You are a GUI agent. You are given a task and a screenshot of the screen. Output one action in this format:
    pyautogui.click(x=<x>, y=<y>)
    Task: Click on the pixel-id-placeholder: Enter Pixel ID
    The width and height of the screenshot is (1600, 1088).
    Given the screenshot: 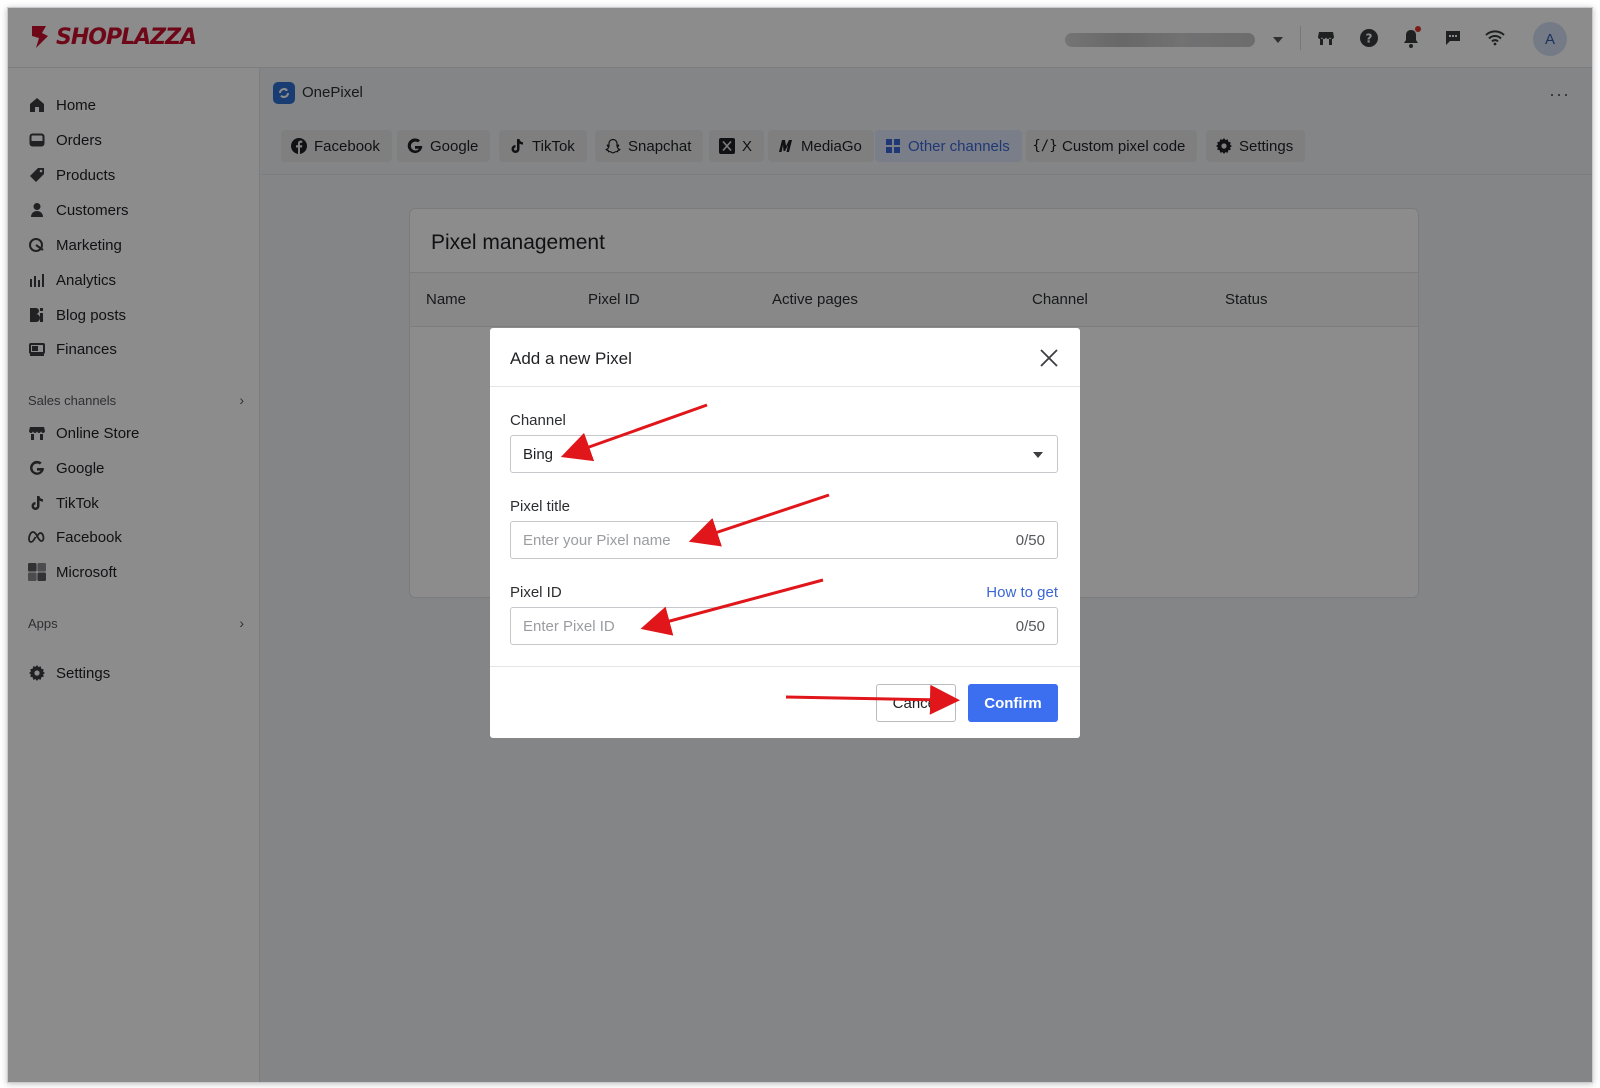 What is the action you would take?
    pyautogui.click(x=569, y=626)
    